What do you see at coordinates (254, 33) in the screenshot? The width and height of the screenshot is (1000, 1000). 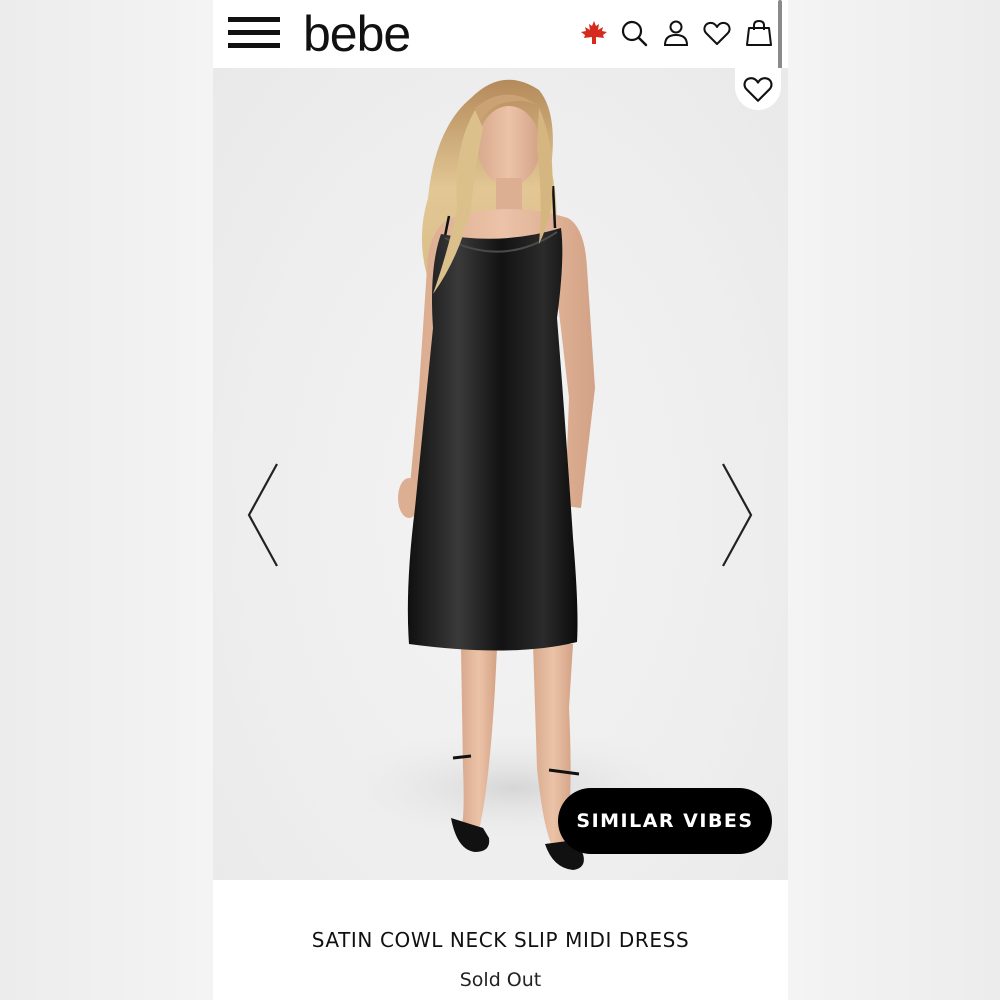 I see `menu-icon` at bounding box center [254, 33].